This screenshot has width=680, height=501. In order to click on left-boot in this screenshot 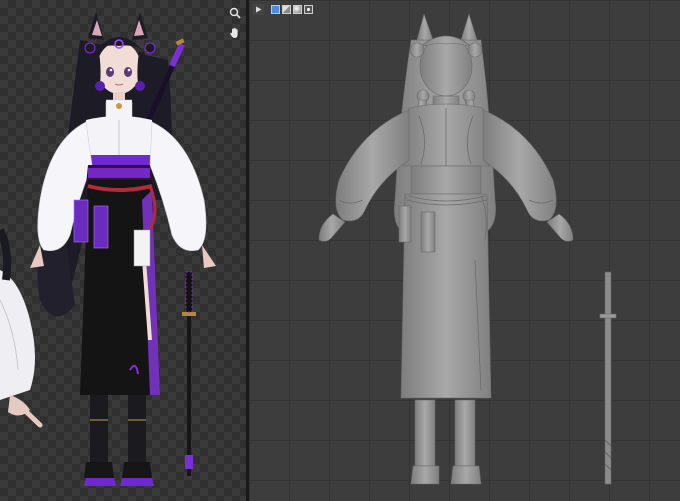, I will do `click(99, 430)`.